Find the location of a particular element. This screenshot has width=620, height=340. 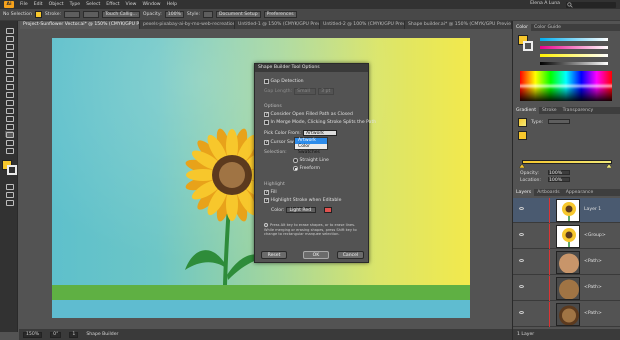

gap-length-dropdown: Small is located at coordinates (305, 91).